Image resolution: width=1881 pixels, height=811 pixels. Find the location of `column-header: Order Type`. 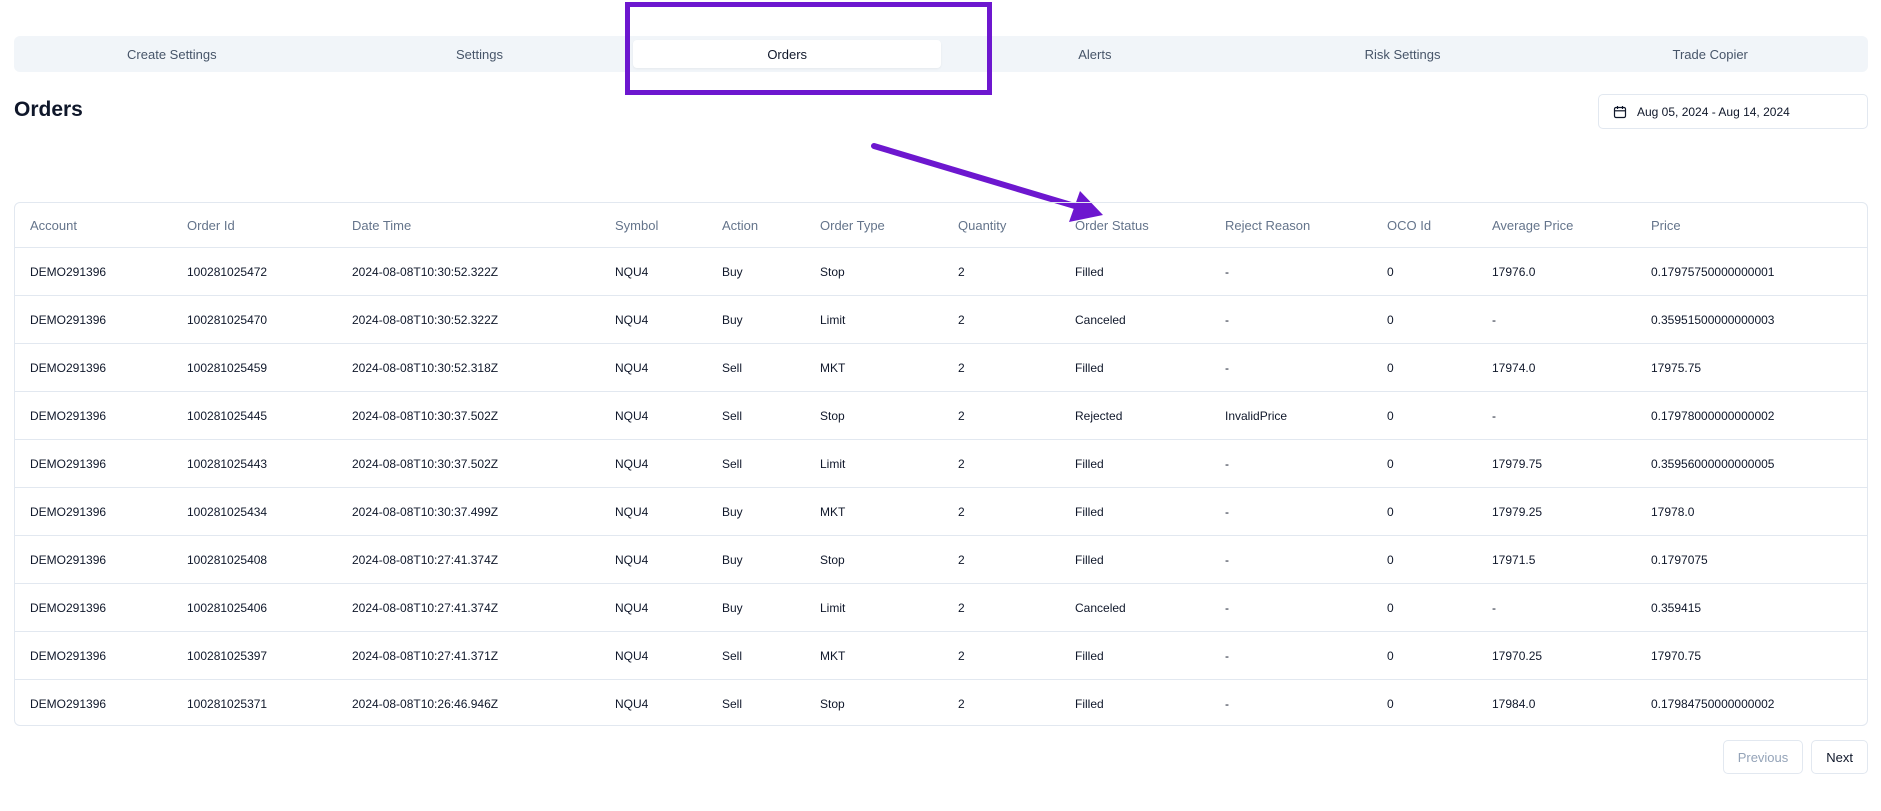

column-header: Order Type is located at coordinates (874, 225).